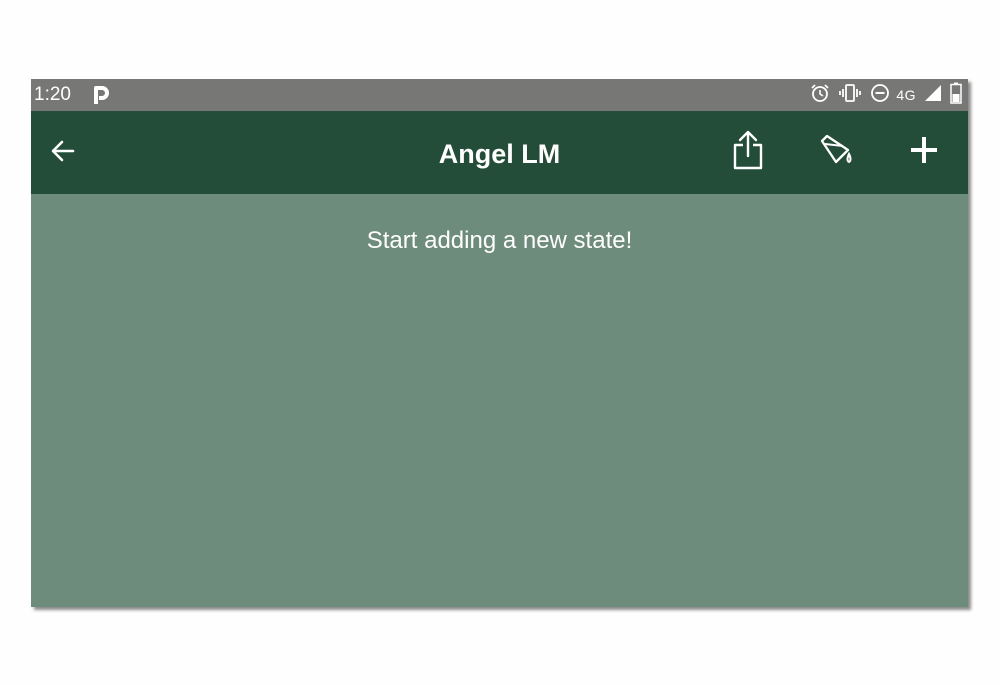 This screenshot has width=1000, height=685. Describe the element at coordinates (52, 94) in the screenshot. I see `status-time: 1:20` at that location.